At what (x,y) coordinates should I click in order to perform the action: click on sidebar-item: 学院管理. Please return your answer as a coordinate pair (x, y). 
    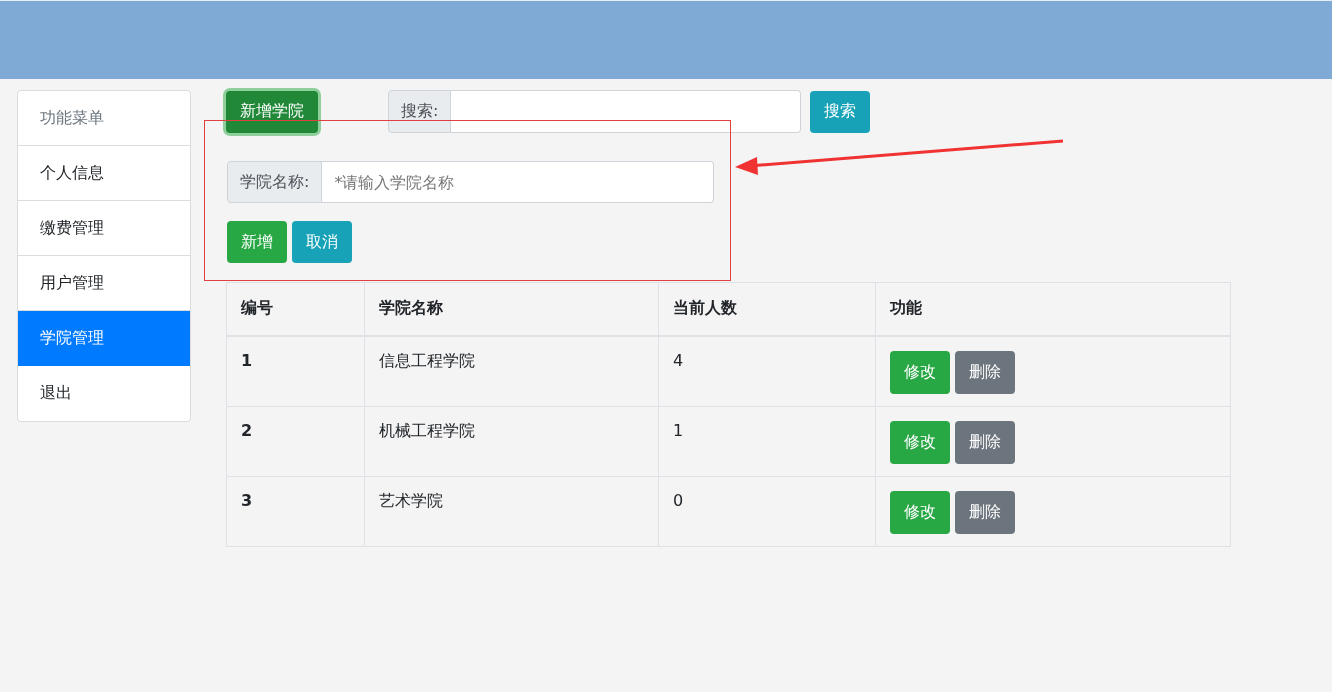
    Looking at the image, I should click on (104, 338).